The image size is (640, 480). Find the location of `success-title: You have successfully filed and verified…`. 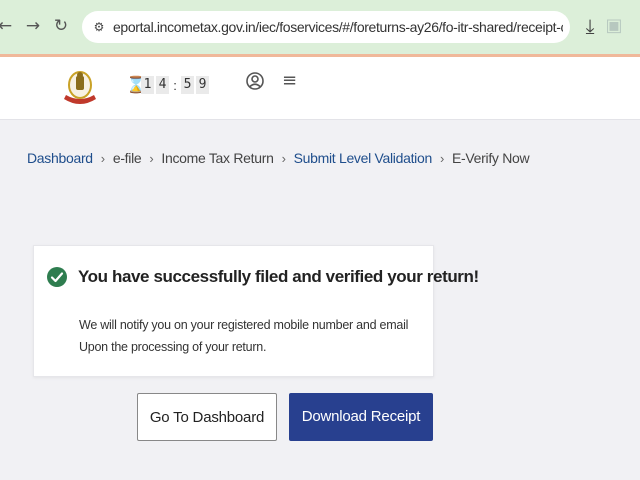

success-title: You have successfully filed and verified… is located at coordinates (278, 276).